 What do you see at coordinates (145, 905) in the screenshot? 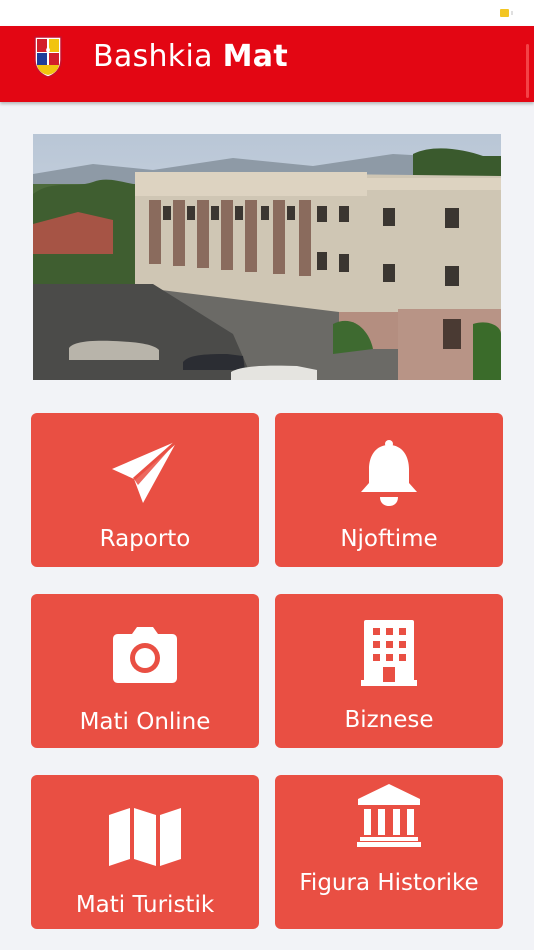
I see `mati-turistik-label: Mati Turistik` at bounding box center [145, 905].